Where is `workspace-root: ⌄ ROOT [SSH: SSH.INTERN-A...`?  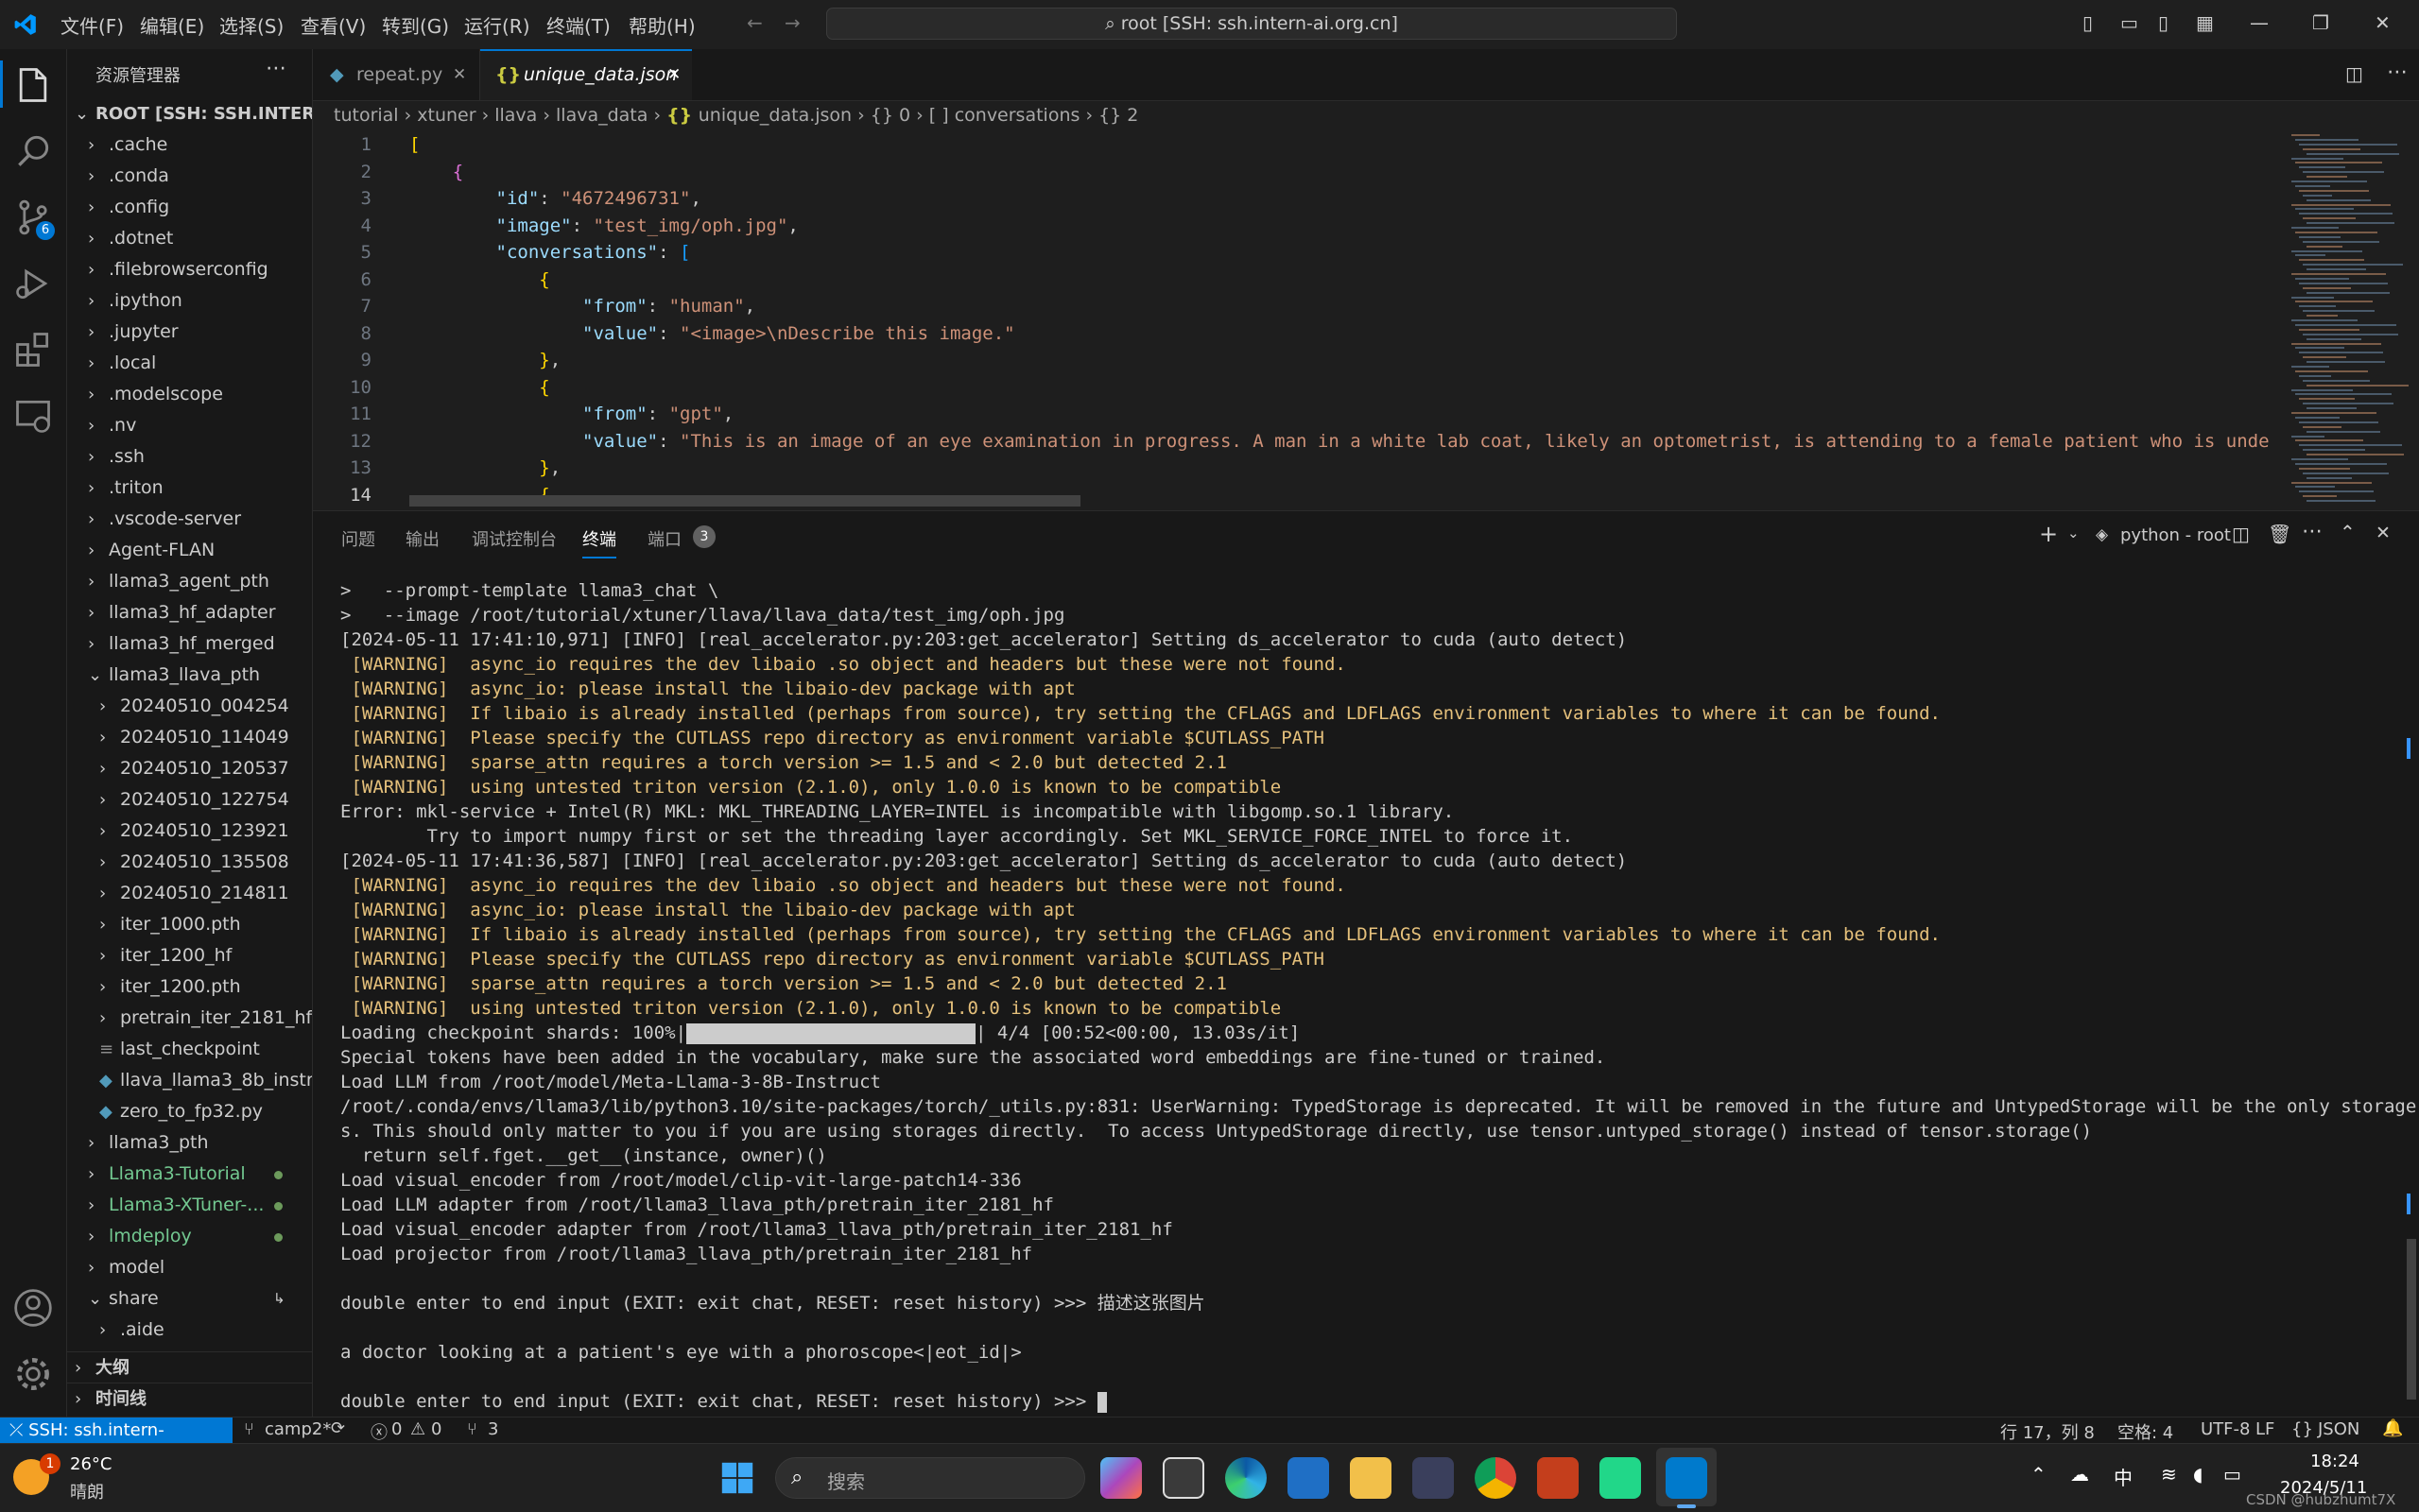 workspace-root: ⌄ ROOT [SSH: SSH.INTERN-A... is located at coordinates (189, 113).